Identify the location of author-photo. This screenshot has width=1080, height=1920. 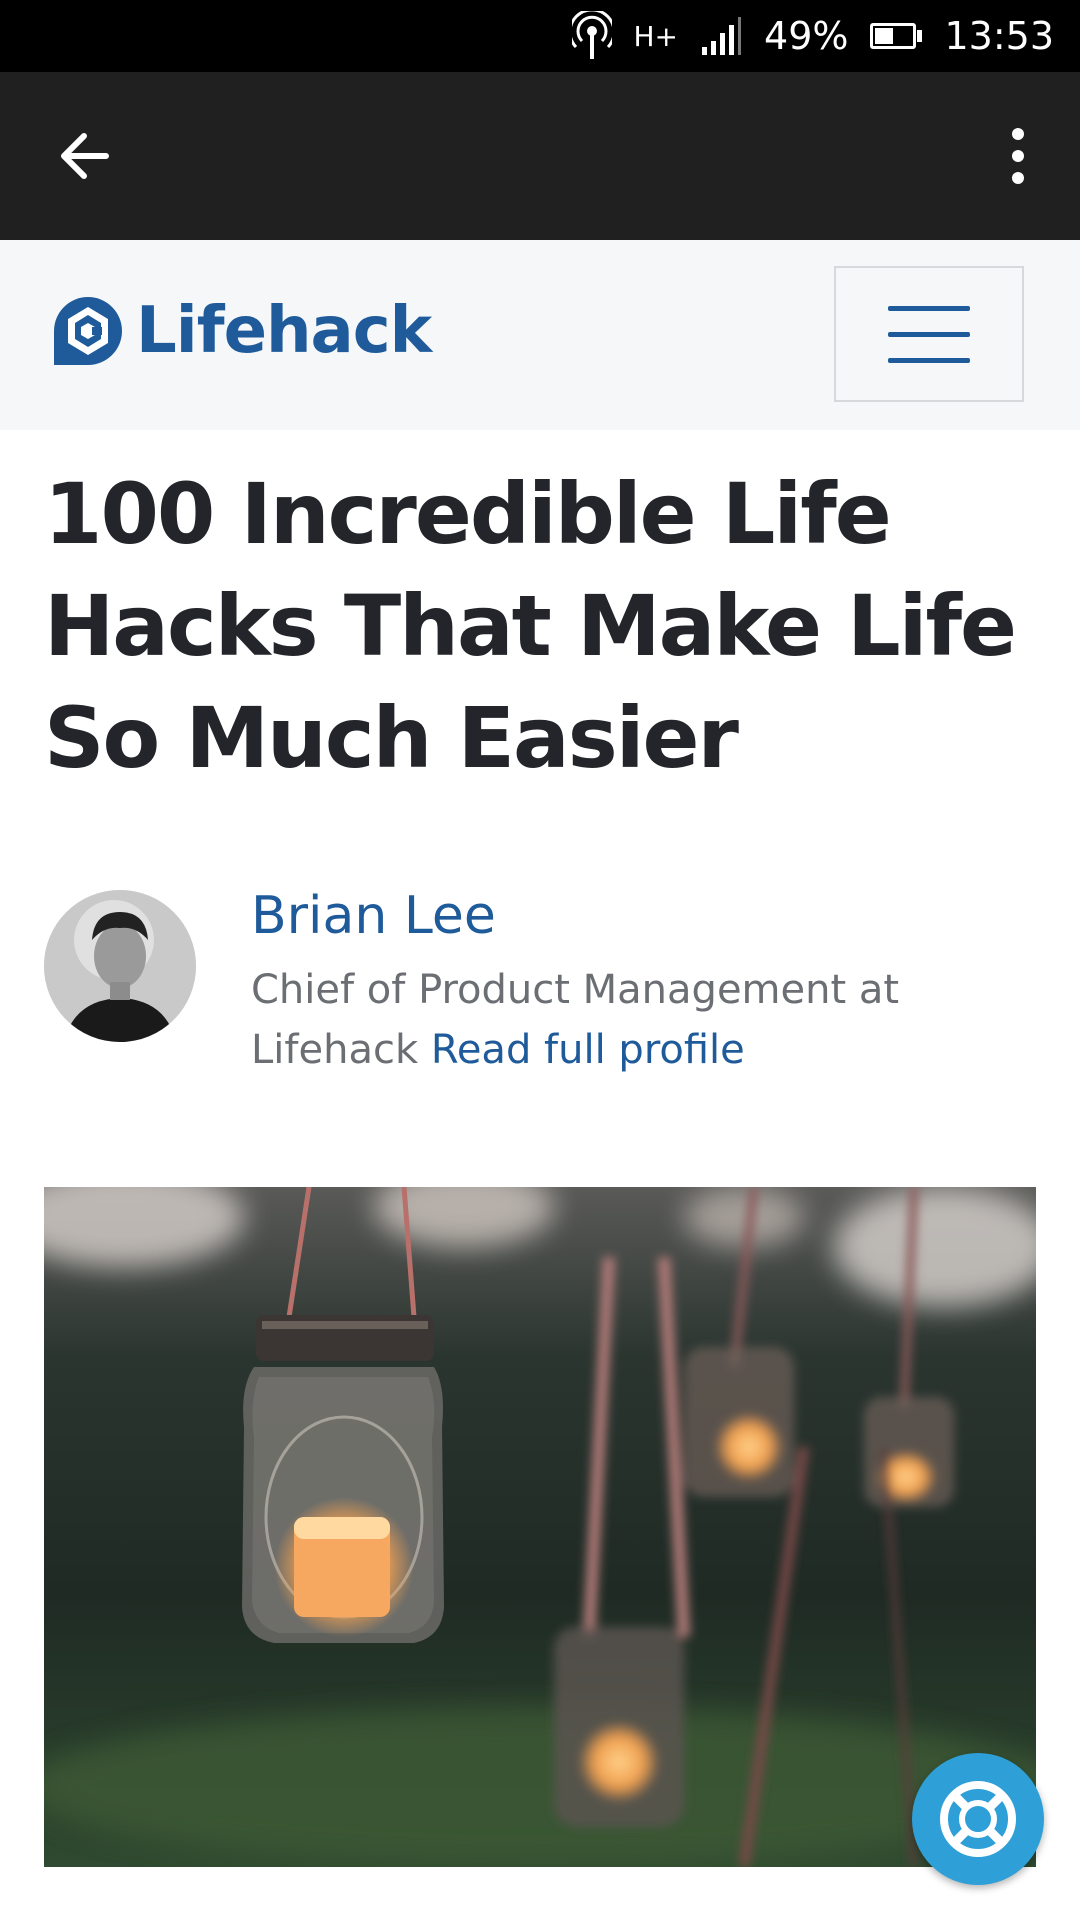
(120, 966).